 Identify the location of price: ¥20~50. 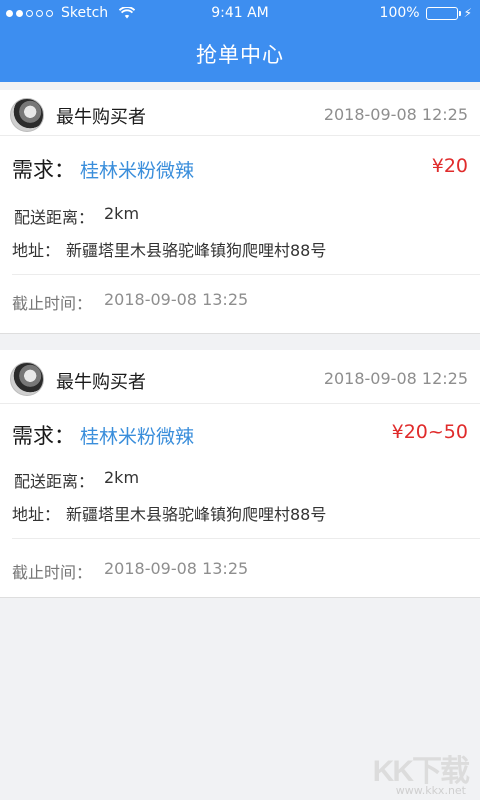
(429, 432).